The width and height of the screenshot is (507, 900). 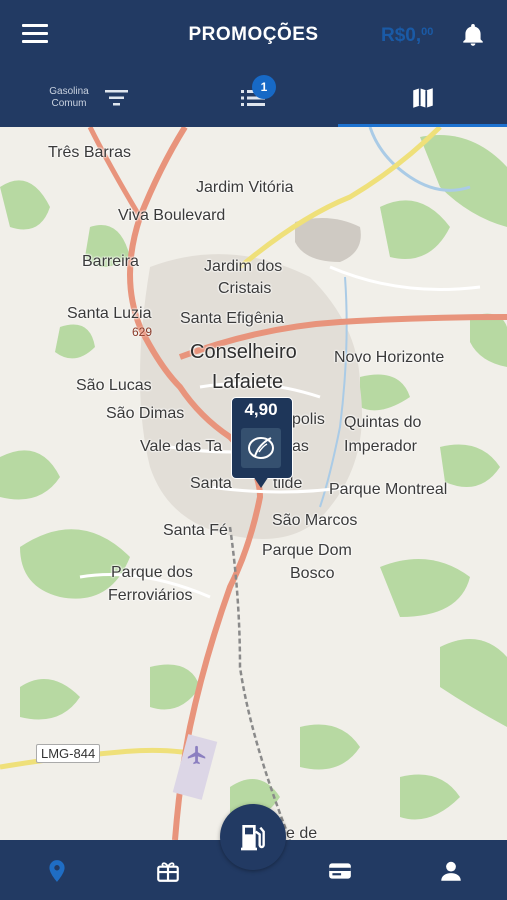 What do you see at coordinates (110, 261) in the screenshot?
I see `place-label: Barreira` at bounding box center [110, 261].